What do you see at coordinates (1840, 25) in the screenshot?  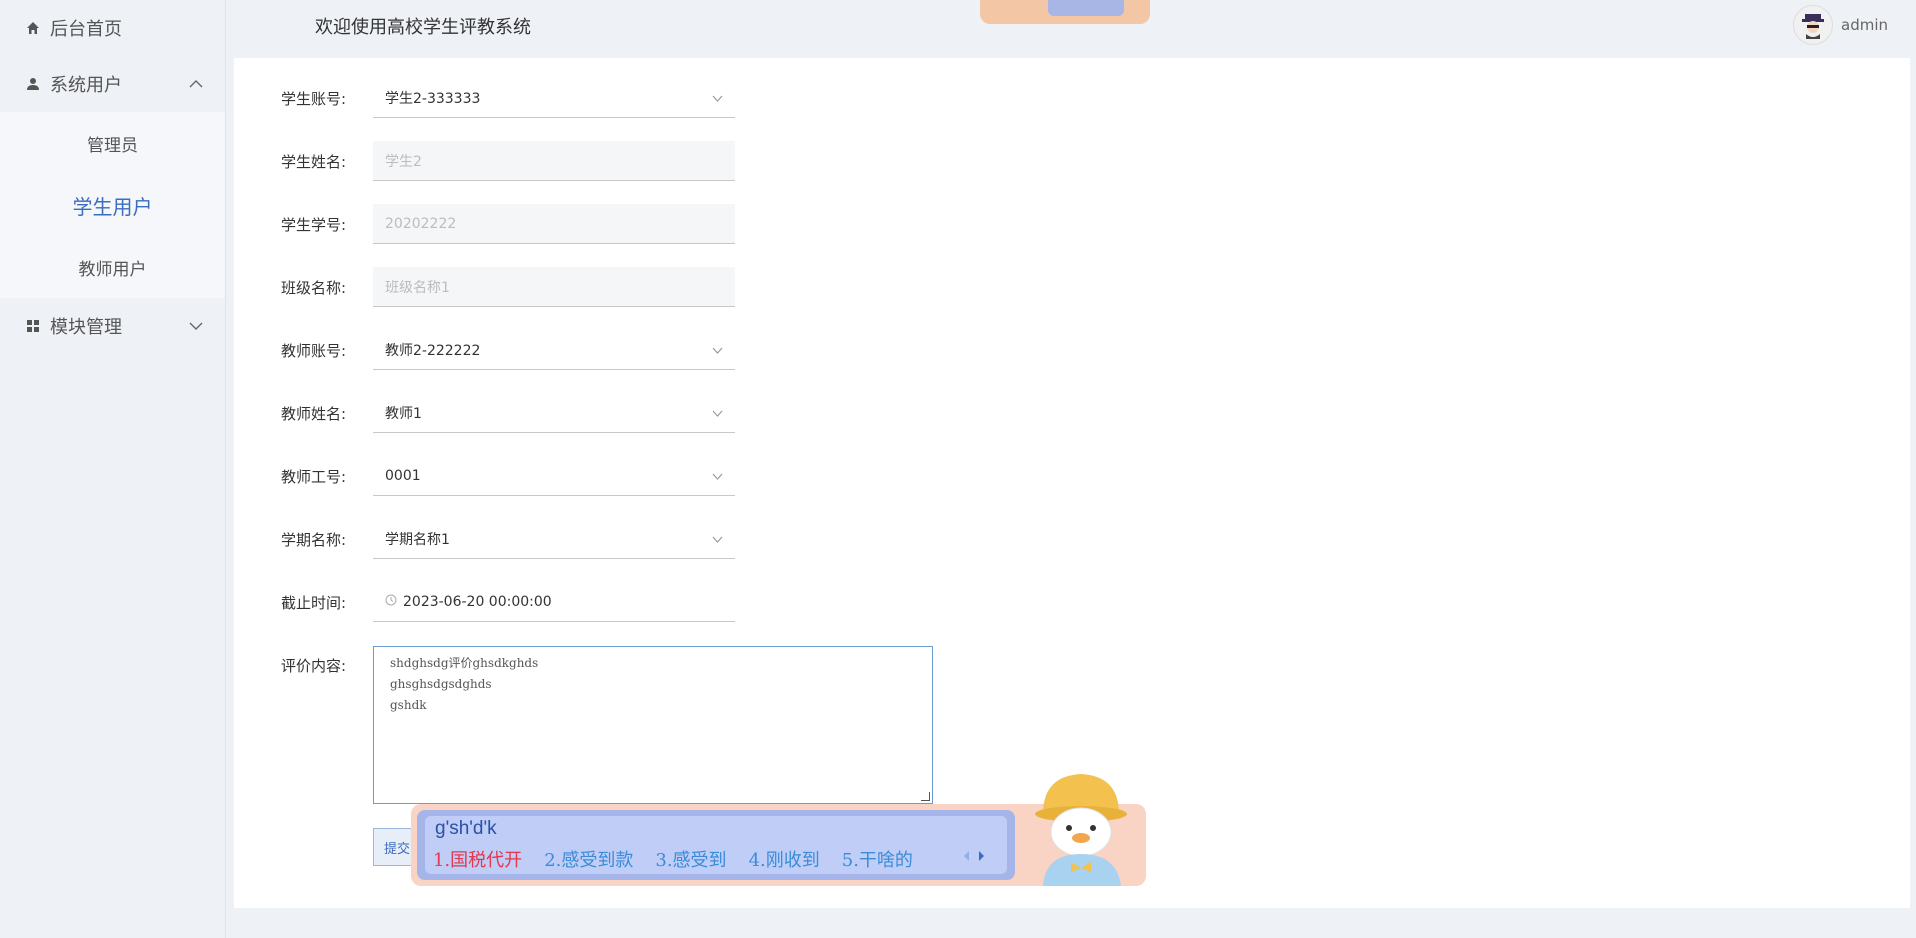 I see `user-menu: admin` at bounding box center [1840, 25].